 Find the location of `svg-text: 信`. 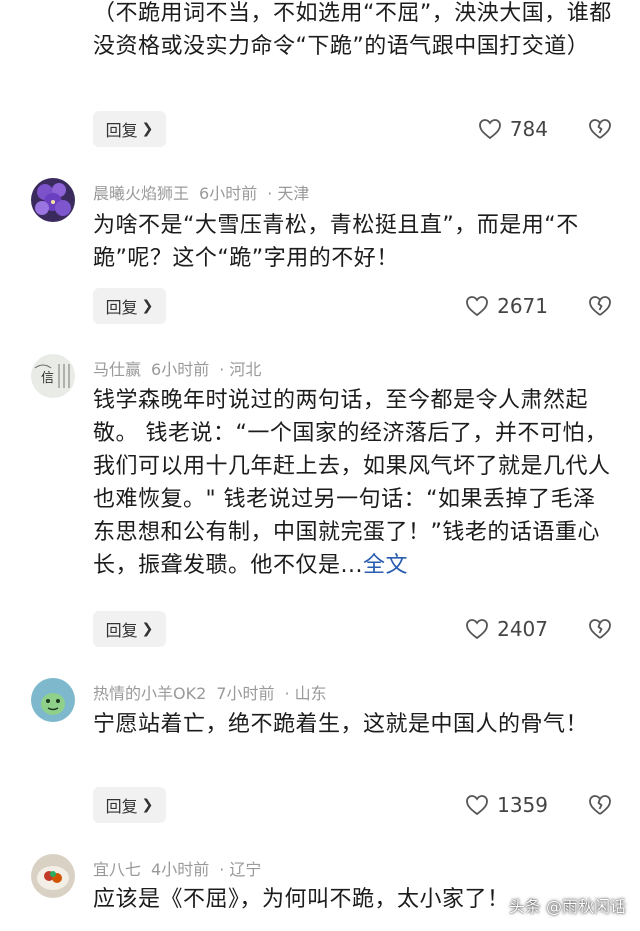

svg-text: 信 is located at coordinates (47, 378).